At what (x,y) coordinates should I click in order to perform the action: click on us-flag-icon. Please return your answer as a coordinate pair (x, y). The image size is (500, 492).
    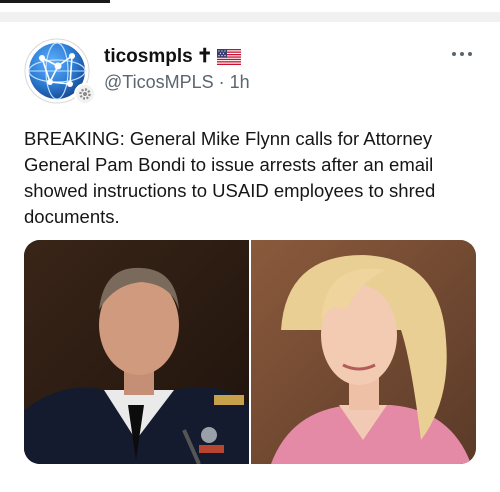
    Looking at the image, I should click on (228, 56).